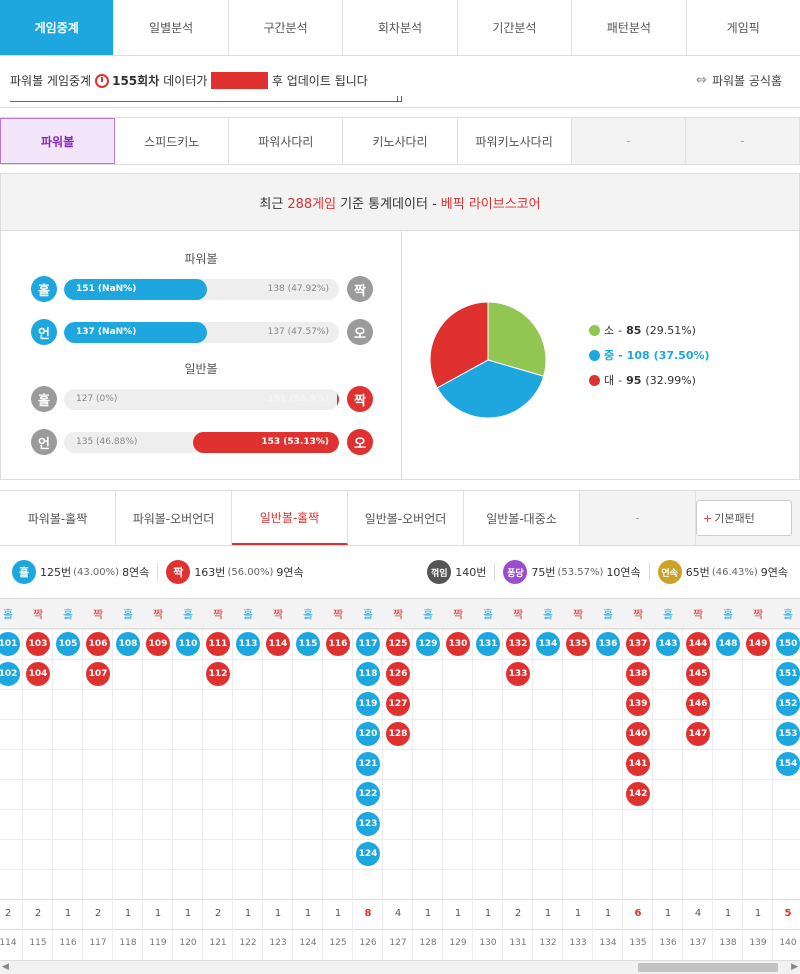 The height and width of the screenshot is (974, 800). Describe the element at coordinates (218, 913) in the screenshot. I see `streak-count: 2` at that location.